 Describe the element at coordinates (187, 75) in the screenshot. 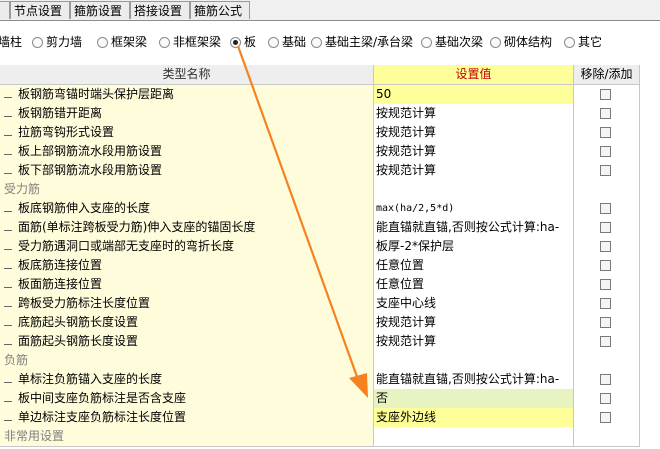

I see `column-header-type-name: 类型名称` at that location.